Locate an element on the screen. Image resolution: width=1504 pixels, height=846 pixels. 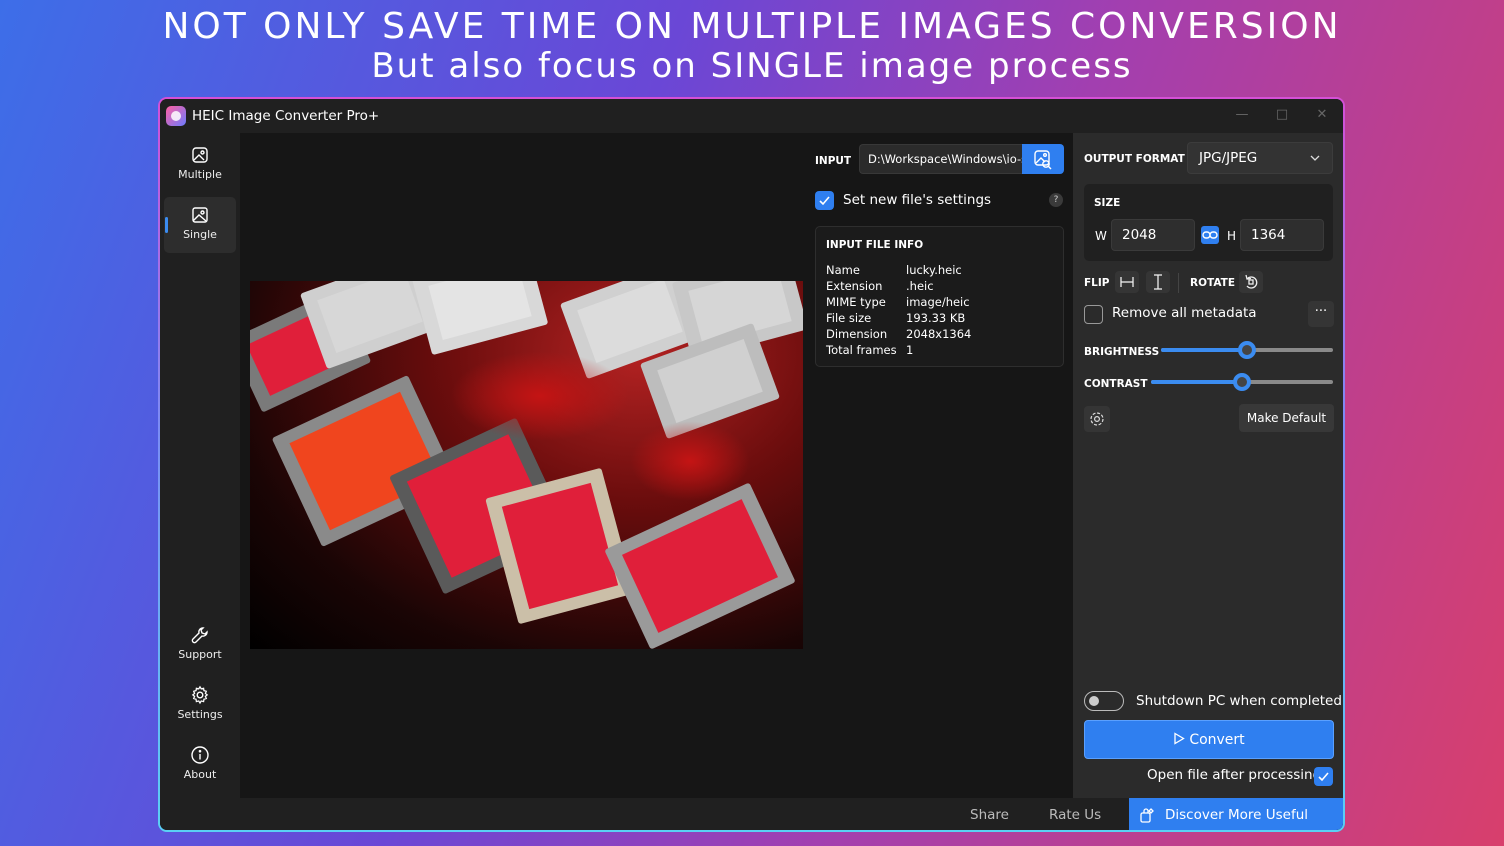
close-button: ✕ is located at coordinates (1322, 115).